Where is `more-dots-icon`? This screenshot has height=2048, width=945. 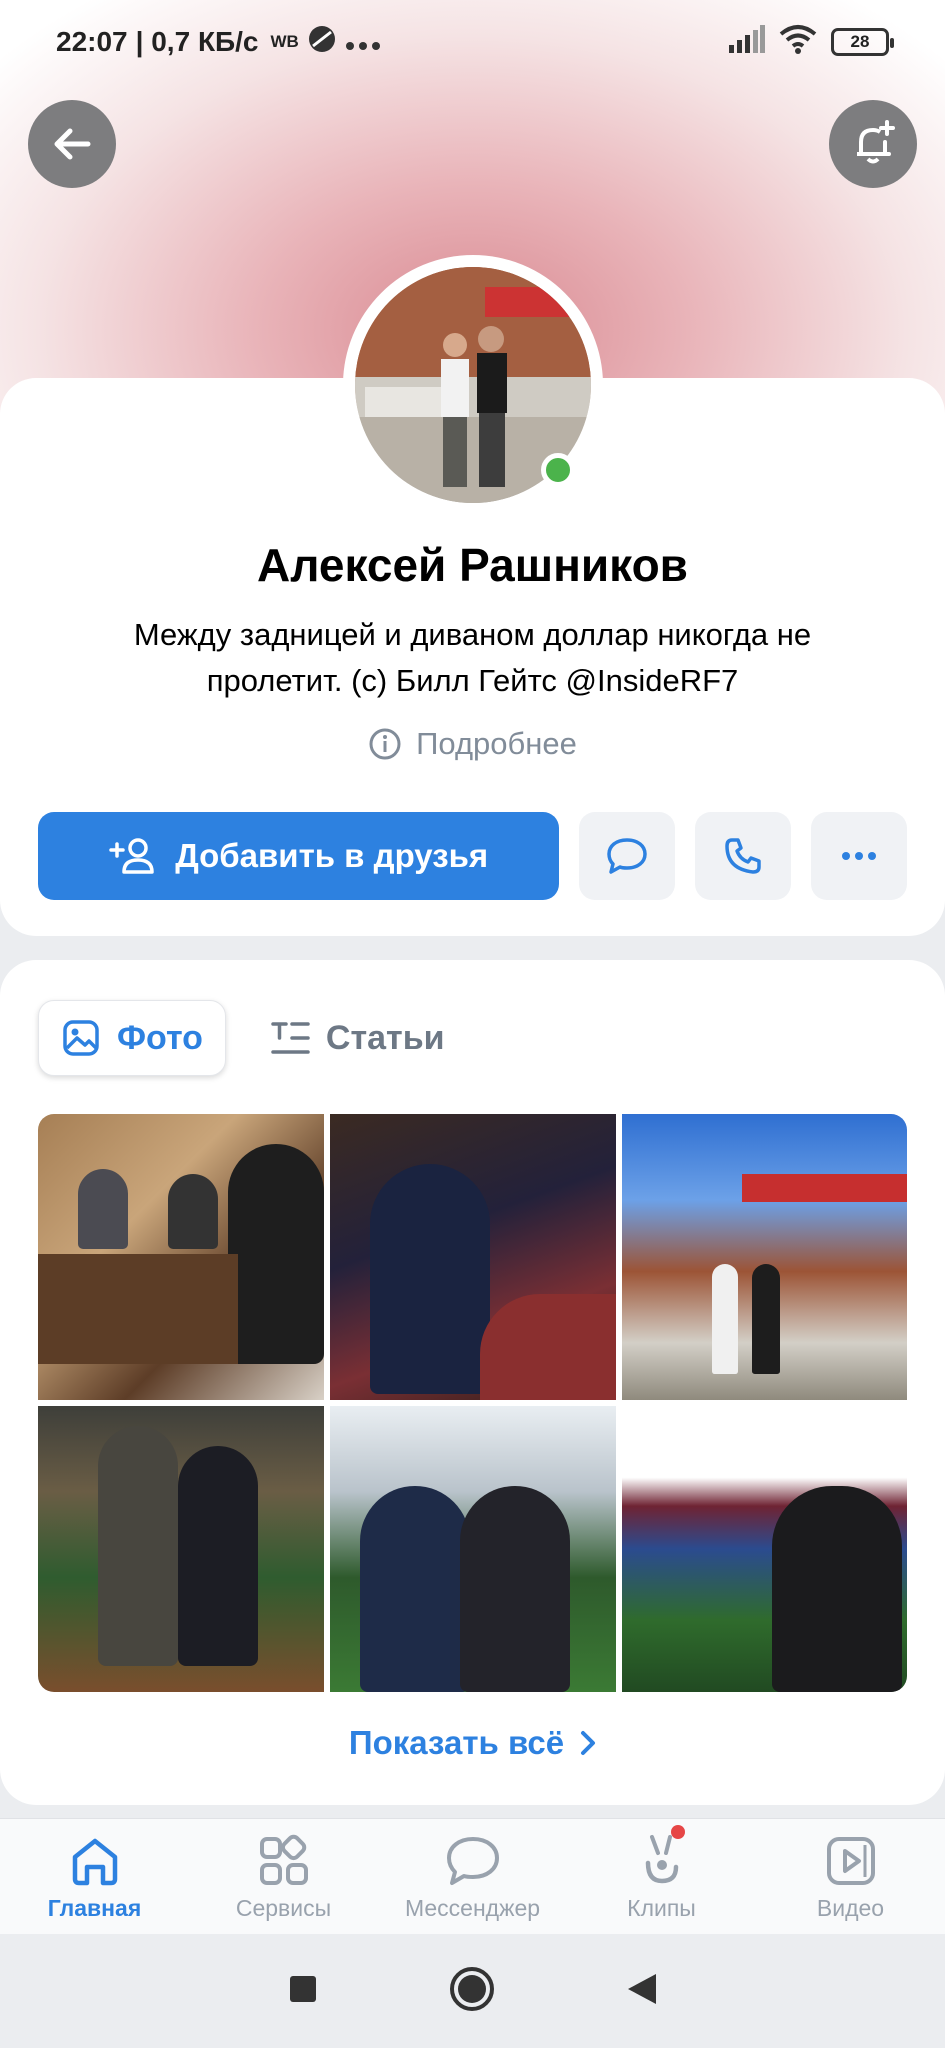
more-dots-icon is located at coordinates (859, 856).